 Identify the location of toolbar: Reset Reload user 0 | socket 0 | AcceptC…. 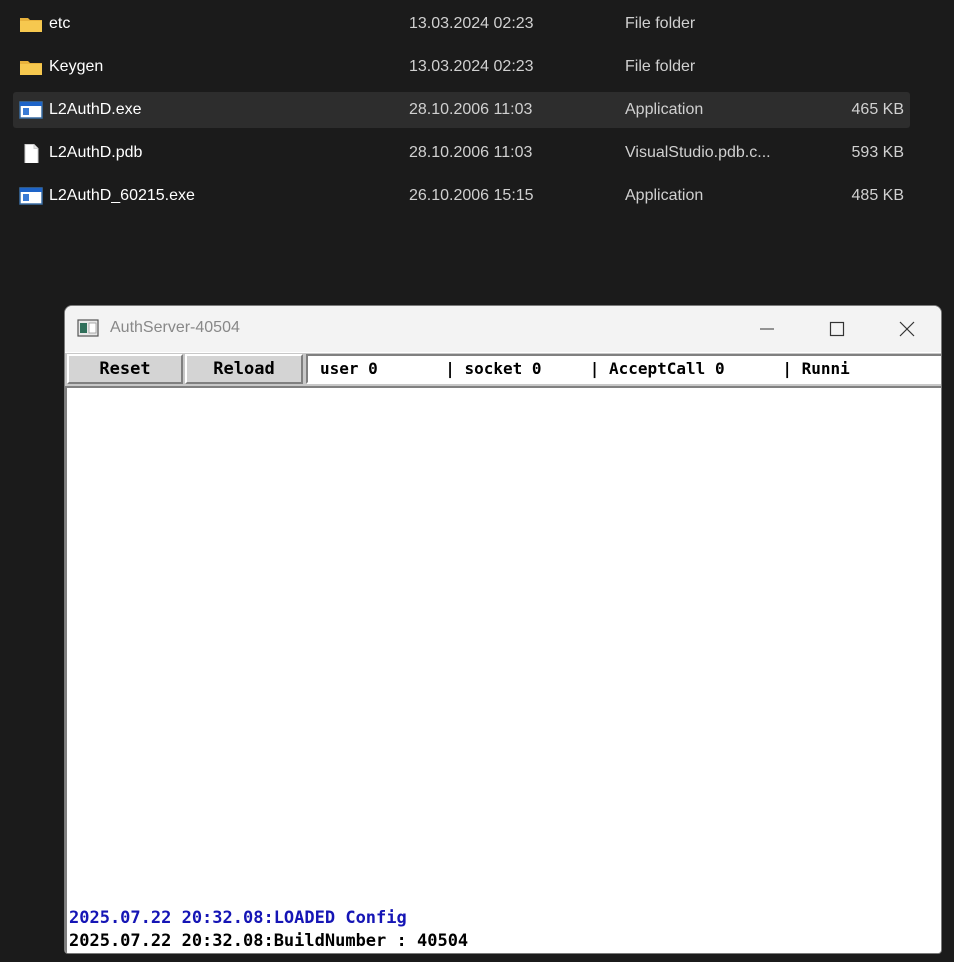
(503, 369).